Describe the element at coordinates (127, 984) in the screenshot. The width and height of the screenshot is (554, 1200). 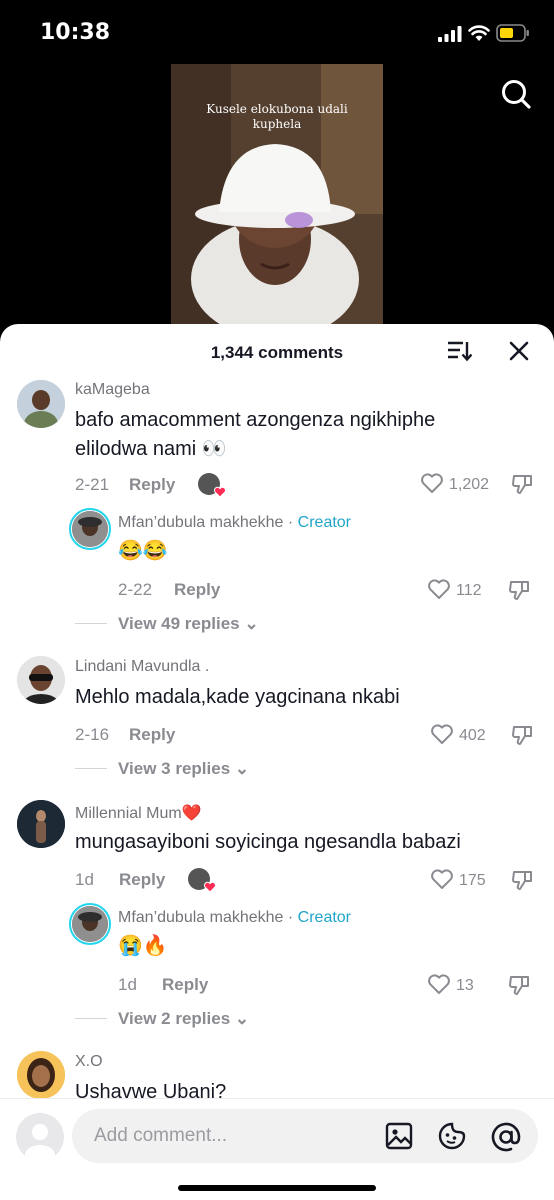
I see `reply-date: 1d` at that location.